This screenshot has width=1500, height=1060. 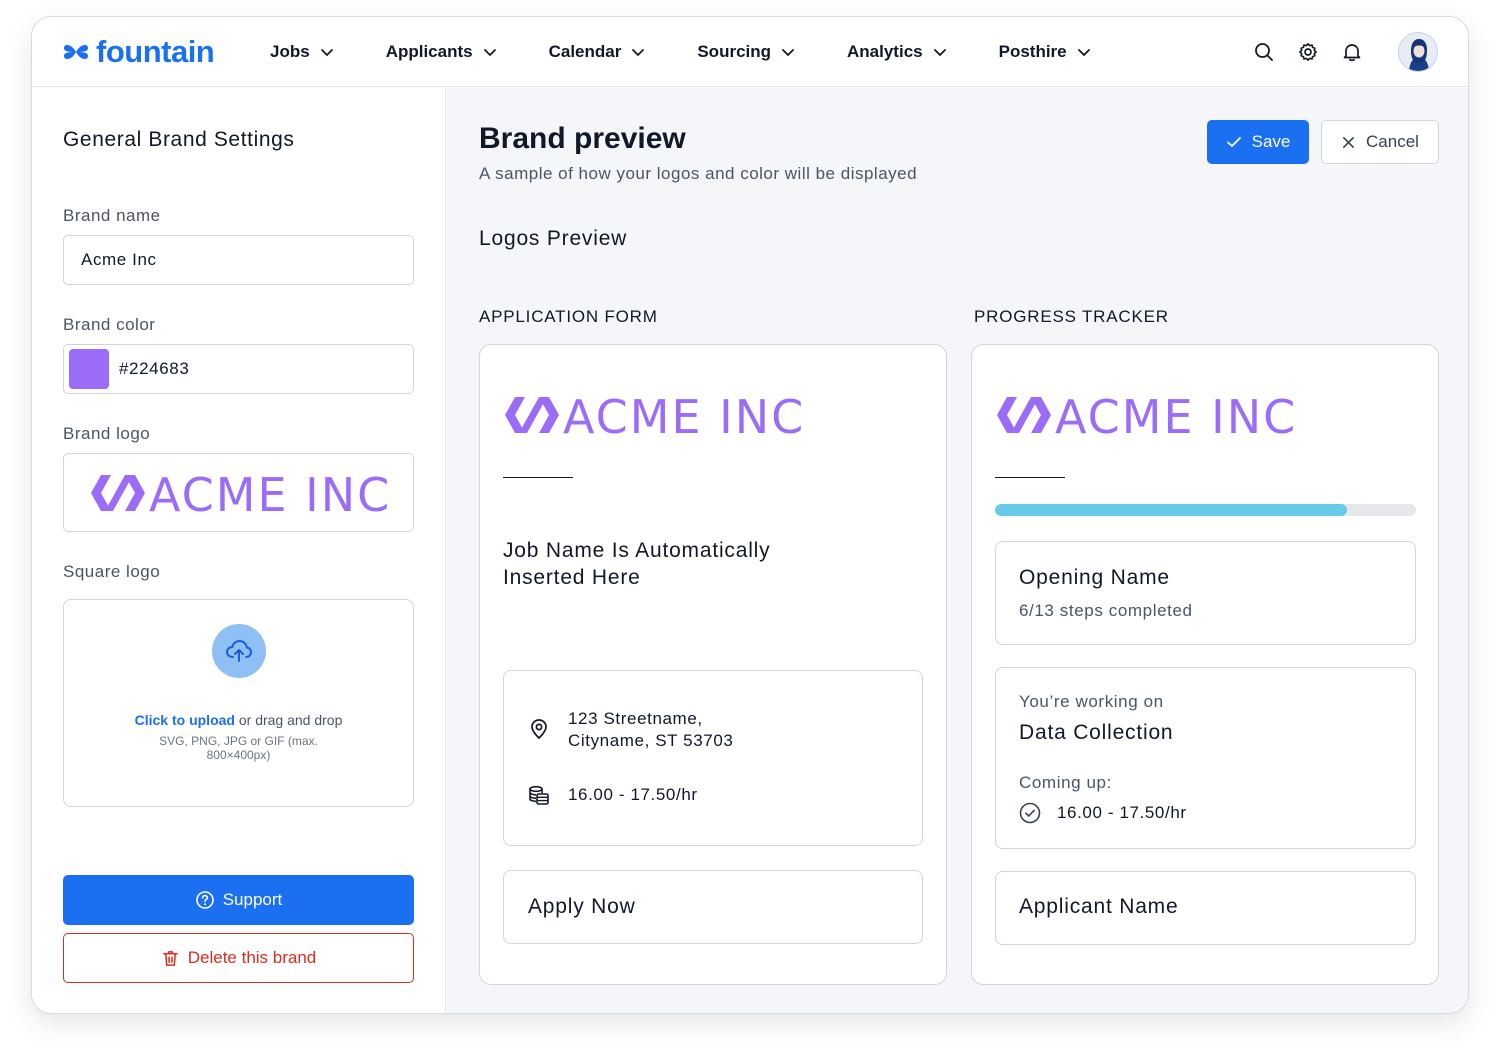 I want to click on click-to-upload-link: Click to upload, so click(x=185, y=720).